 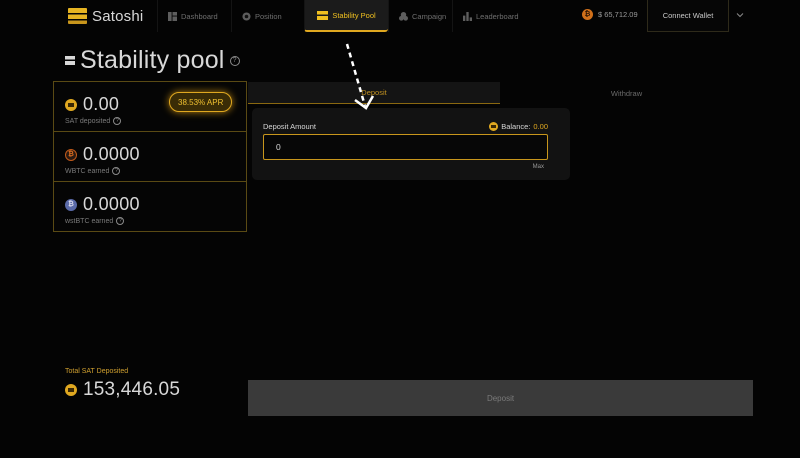 I want to click on deposit-amount-input, so click(x=405, y=147).